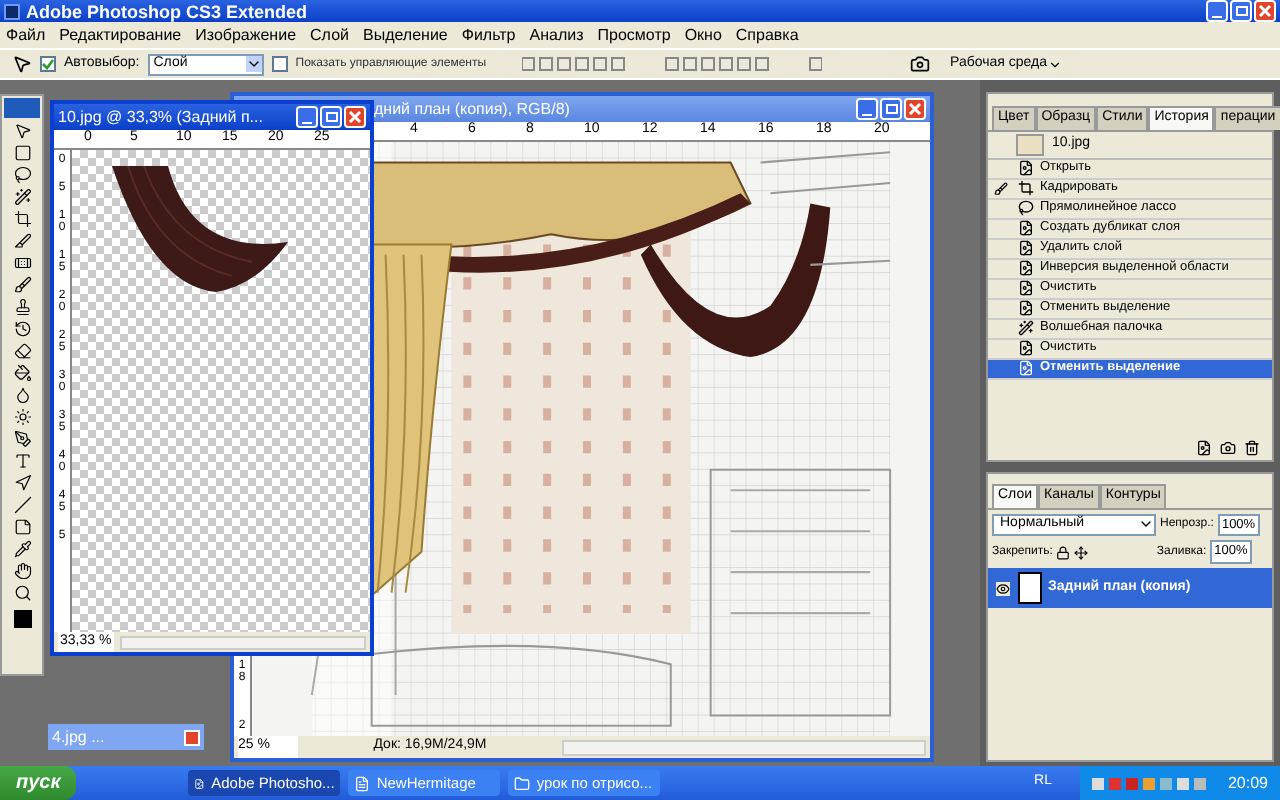  Describe the element at coordinates (703, 35) in the screenshot. I see `menu-item: Окно` at that location.